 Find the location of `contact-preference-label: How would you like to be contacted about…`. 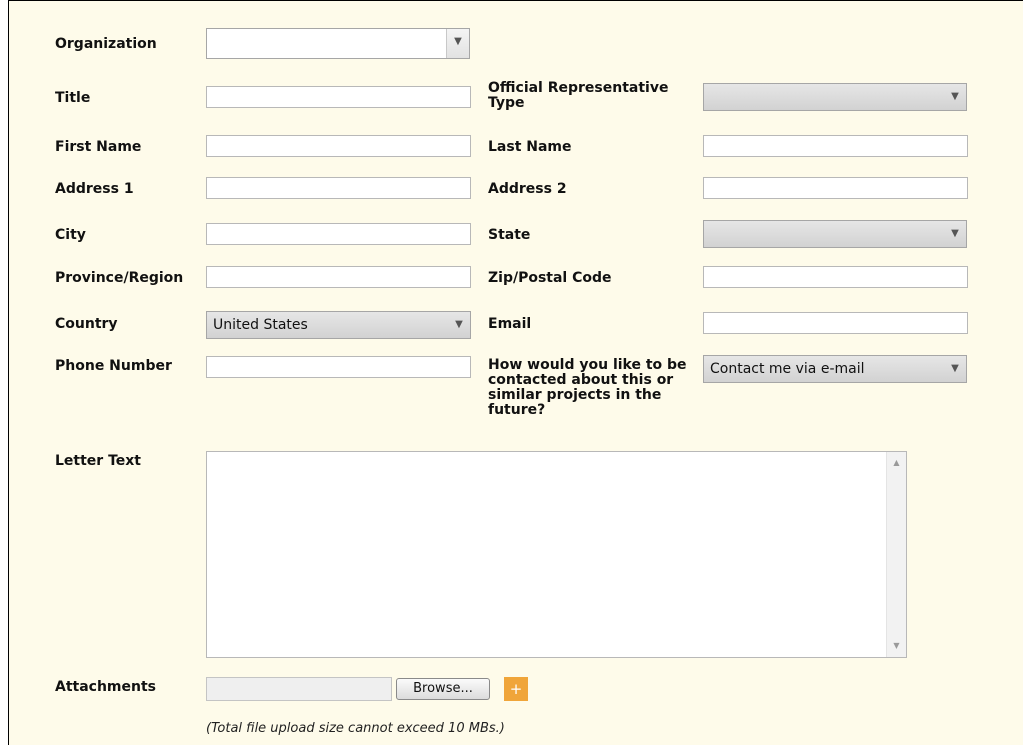

contact-preference-label: How would you like to be contacted about… is located at coordinates (587, 387).